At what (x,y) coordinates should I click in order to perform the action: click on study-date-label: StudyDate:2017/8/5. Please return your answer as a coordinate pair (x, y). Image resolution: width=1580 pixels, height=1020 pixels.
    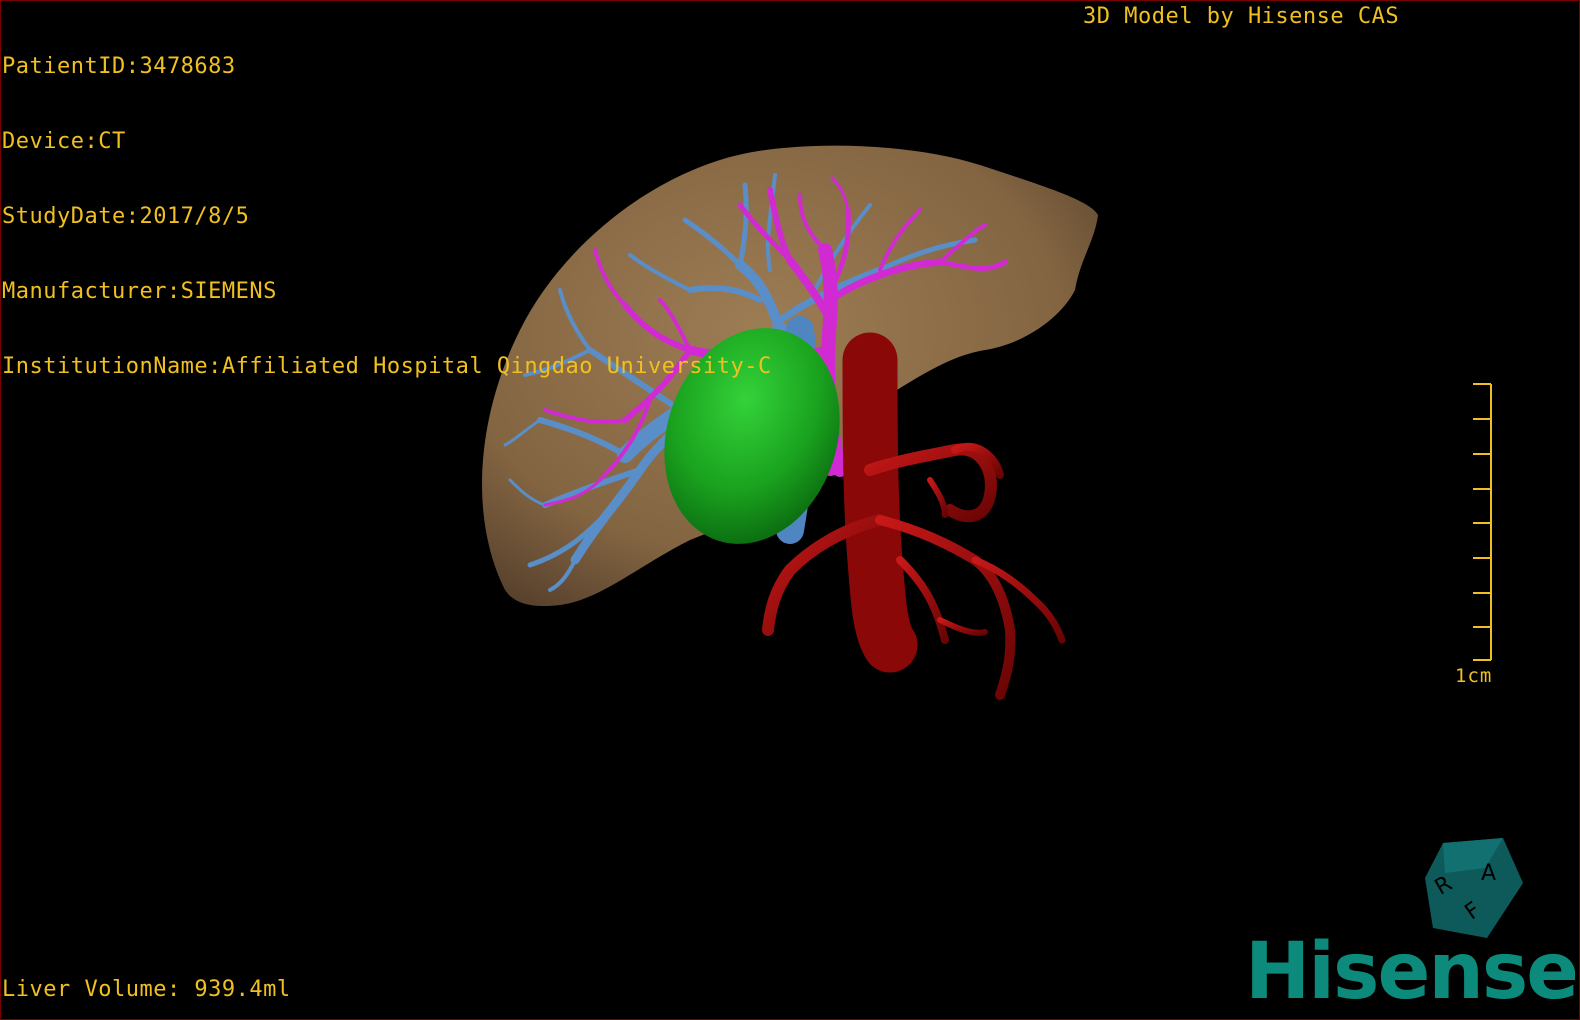
    Looking at the image, I should click on (126, 216).